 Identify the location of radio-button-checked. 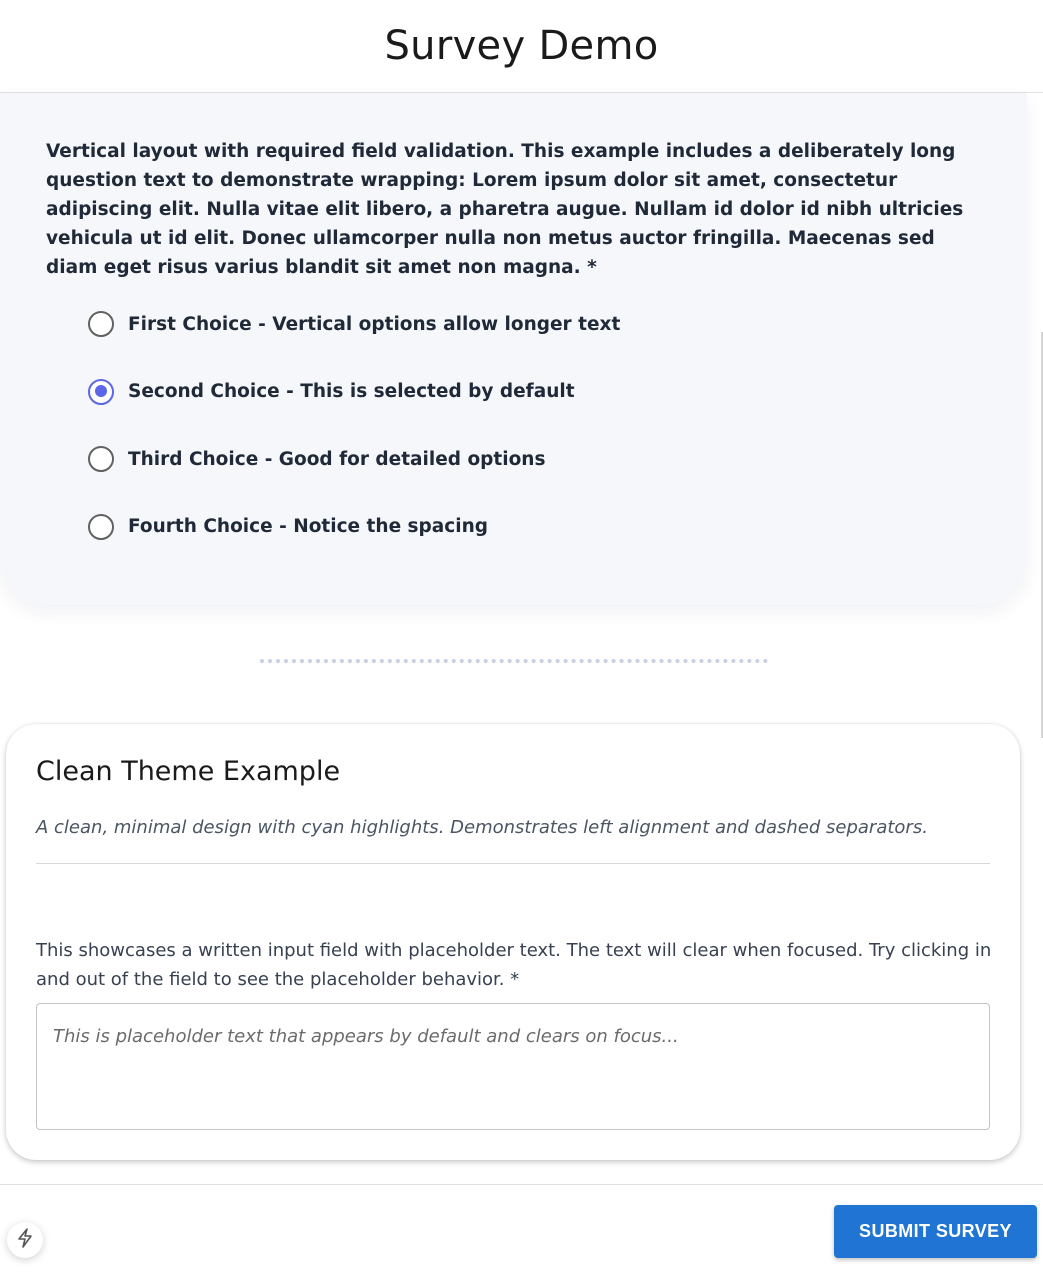
(101, 391).